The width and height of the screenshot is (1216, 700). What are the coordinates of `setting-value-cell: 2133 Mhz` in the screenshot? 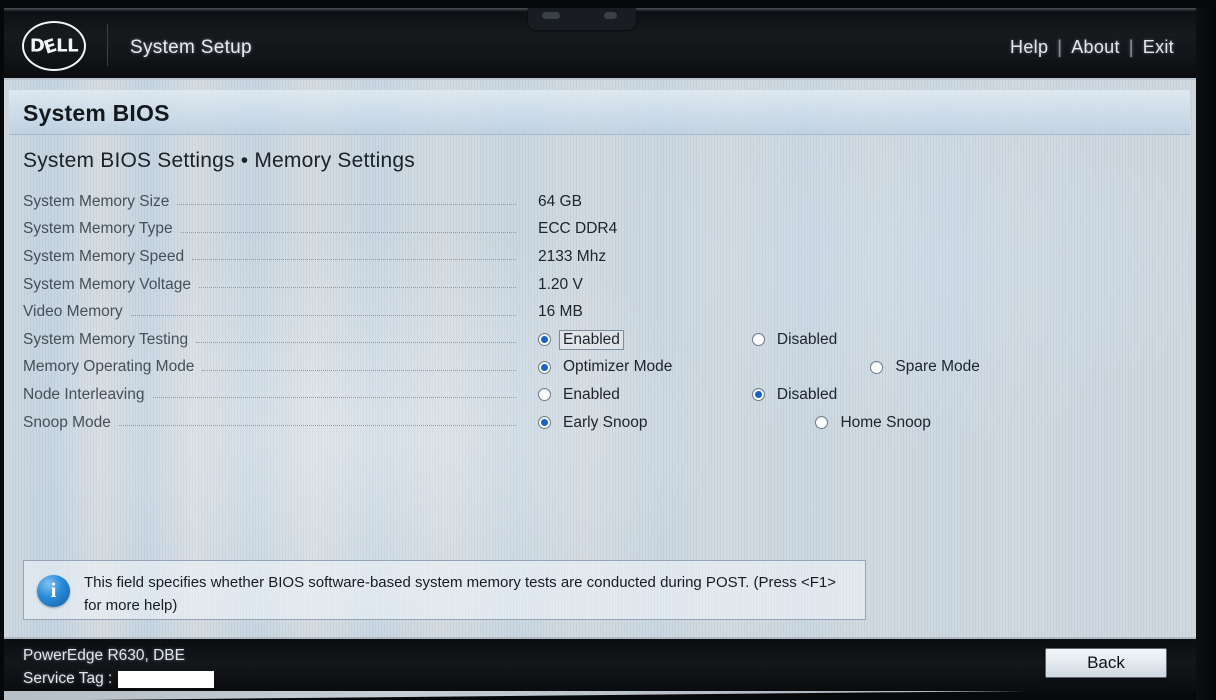 It's located at (848, 257).